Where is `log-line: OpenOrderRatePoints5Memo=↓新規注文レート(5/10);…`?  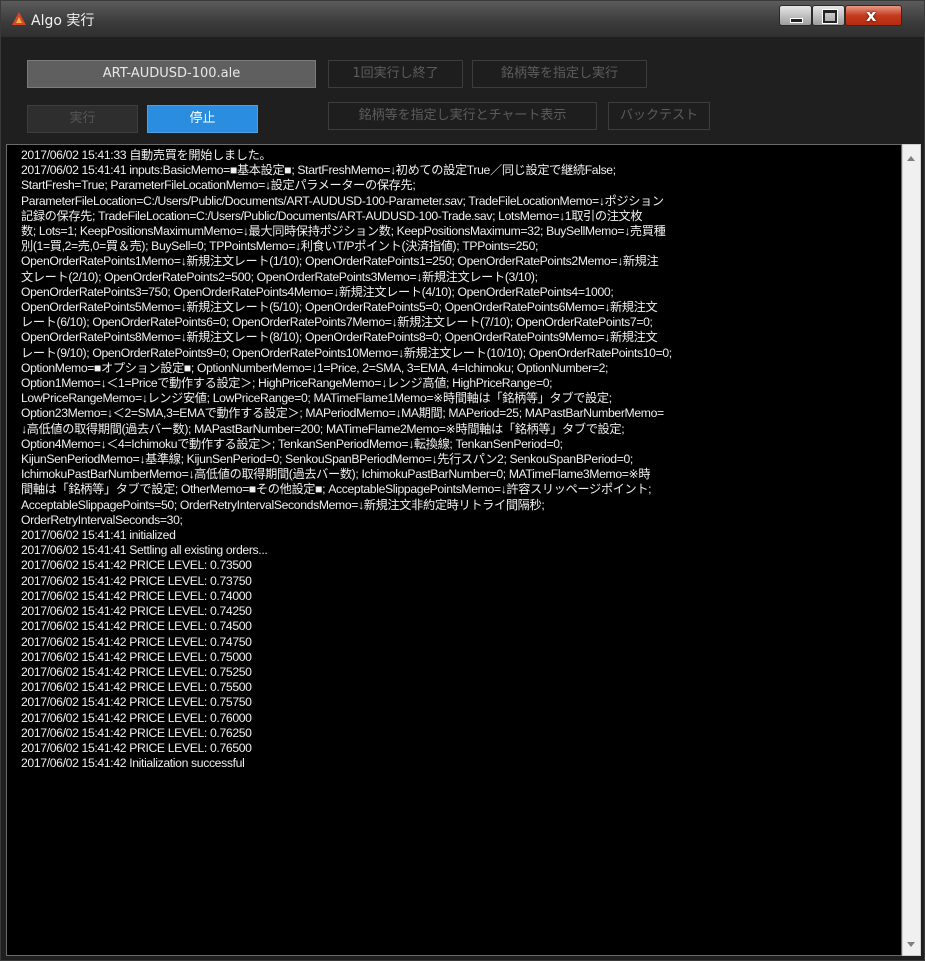 log-line: OpenOrderRatePoints5Memo=↓新規注文レート(5/10);… is located at coordinates (339, 307).